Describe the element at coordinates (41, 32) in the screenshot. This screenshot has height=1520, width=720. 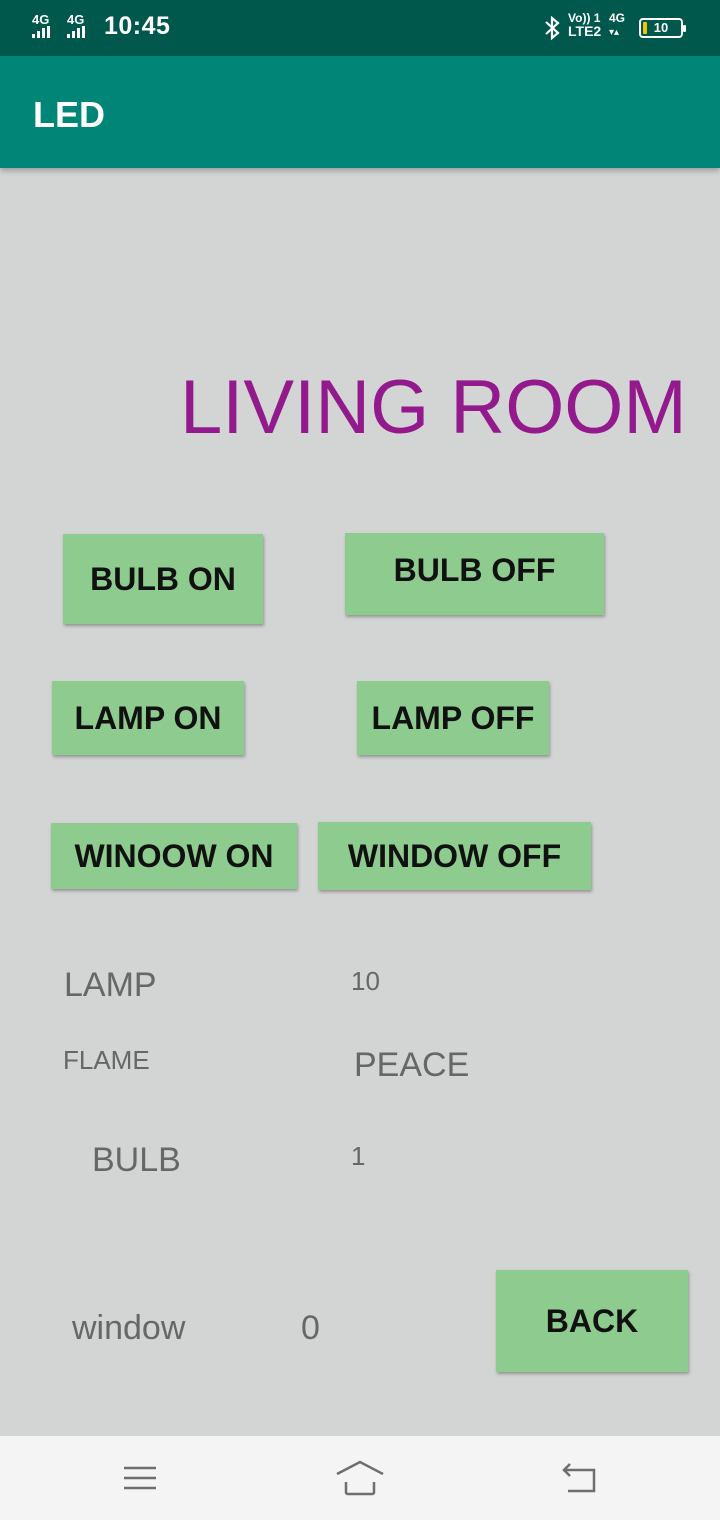
I see `signal-icon-sim1` at that location.